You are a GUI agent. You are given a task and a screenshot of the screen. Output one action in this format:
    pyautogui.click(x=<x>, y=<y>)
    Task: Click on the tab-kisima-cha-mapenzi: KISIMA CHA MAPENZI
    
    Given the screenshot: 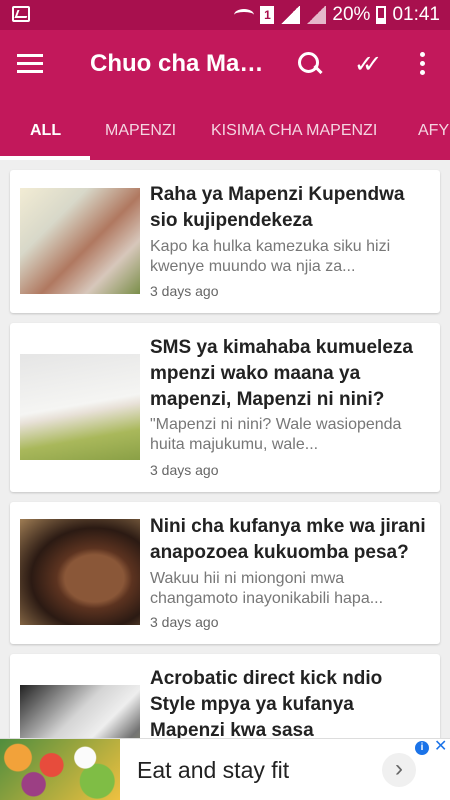 What is the action you would take?
    pyautogui.click(x=294, y=131)
    